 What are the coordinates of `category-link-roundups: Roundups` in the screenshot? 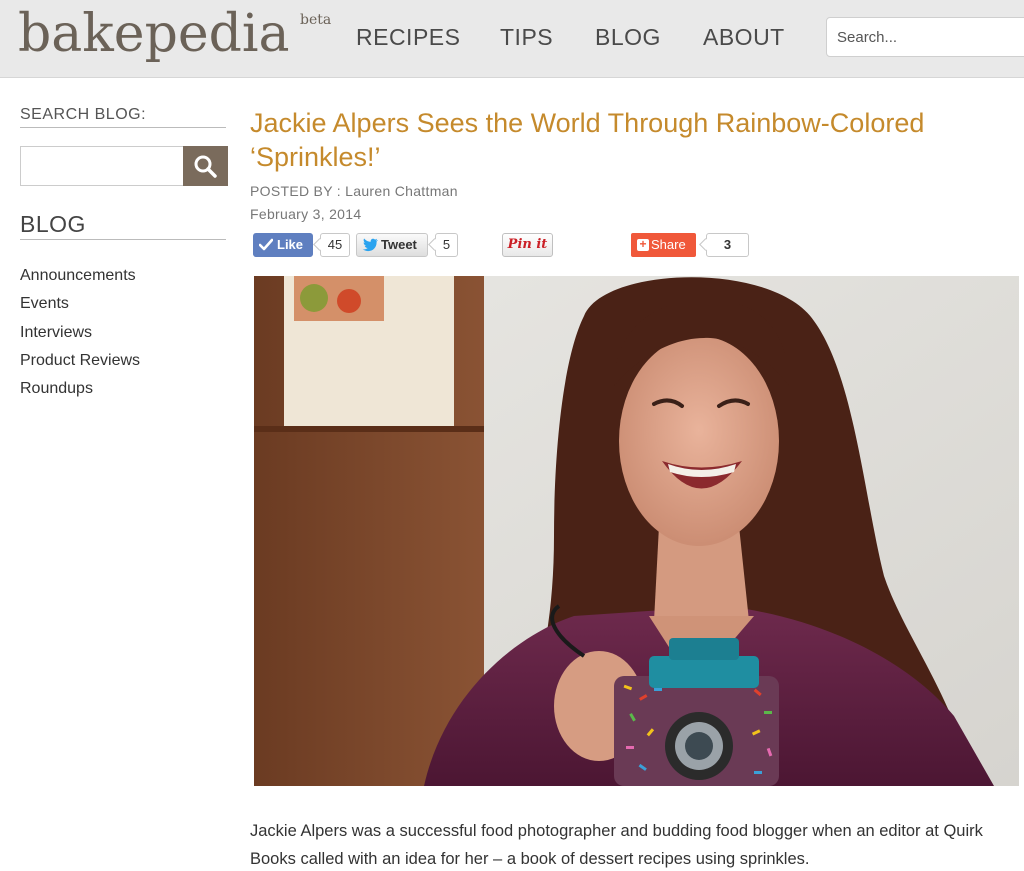 It's located at (80, 389).